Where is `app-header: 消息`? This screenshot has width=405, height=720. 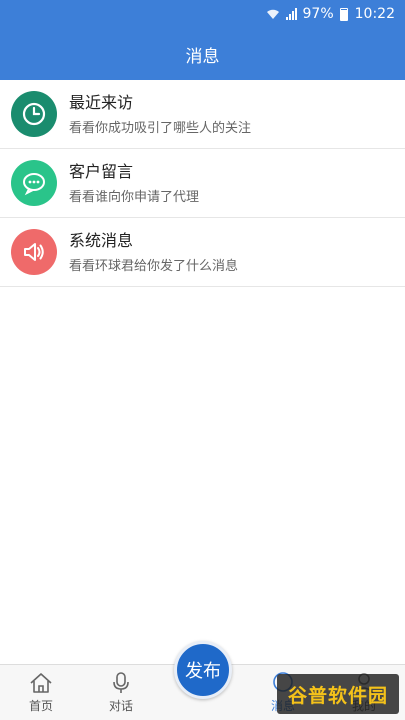 app-header: 消息 is located at coordinates (202, 54).